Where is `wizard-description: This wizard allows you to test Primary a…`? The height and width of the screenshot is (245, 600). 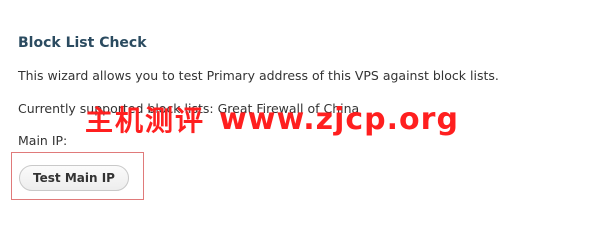 wizard-description: This wizard allows you to test Primary a… is located at coordinates (258, 75).